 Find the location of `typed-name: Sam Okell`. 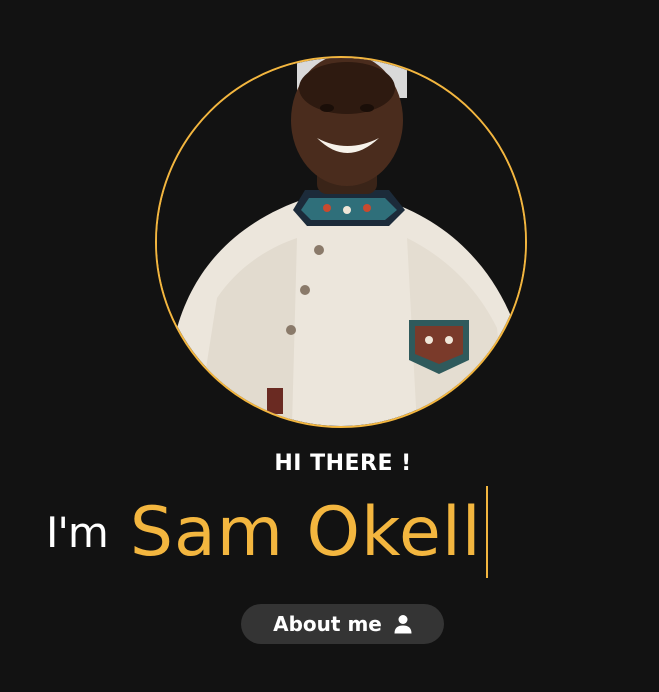

typed-name: Sam Okell is located at coordinates (305, 532).